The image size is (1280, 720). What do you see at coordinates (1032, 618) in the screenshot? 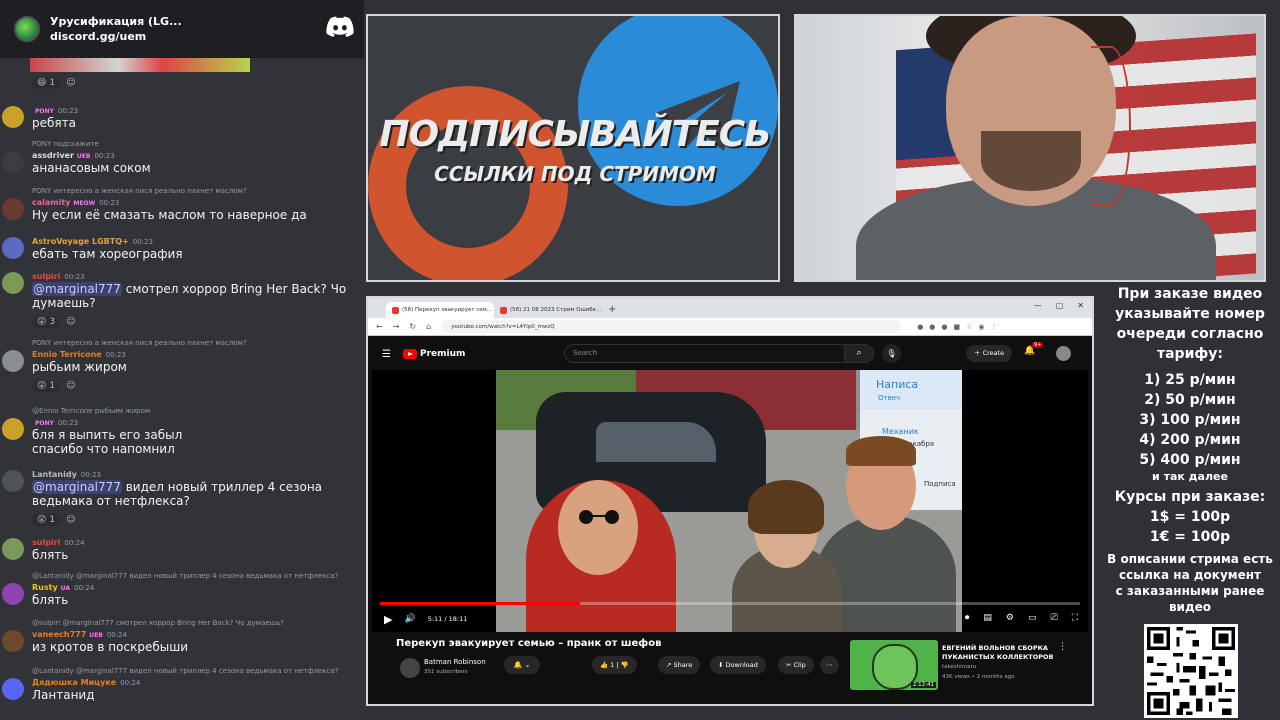
I see `theater-mode-icon: ▭` at bounding box center [1032, 618].